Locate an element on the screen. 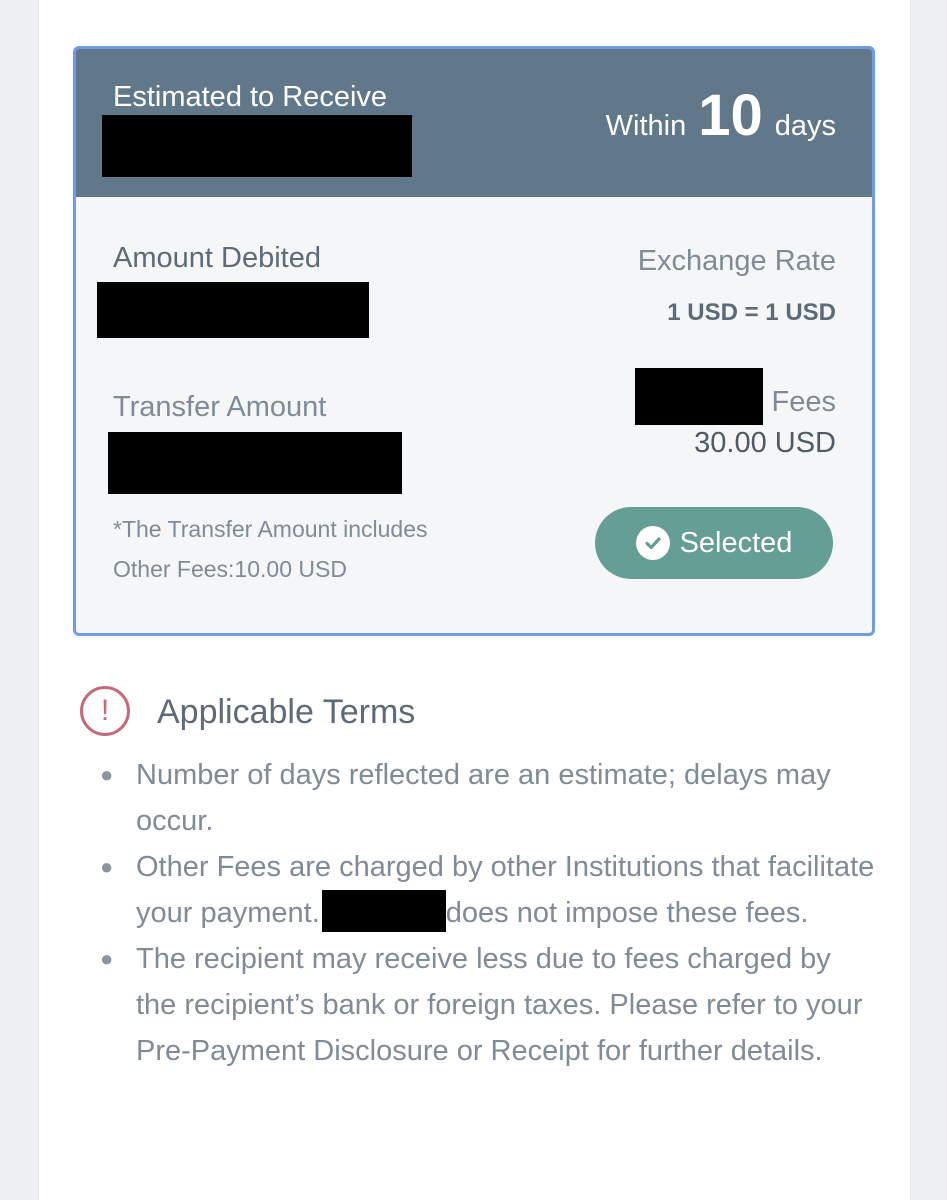 This screenshot has height=1200, width=947. delivery-estimate: Within 10 days is located at coordinates (721, 116).